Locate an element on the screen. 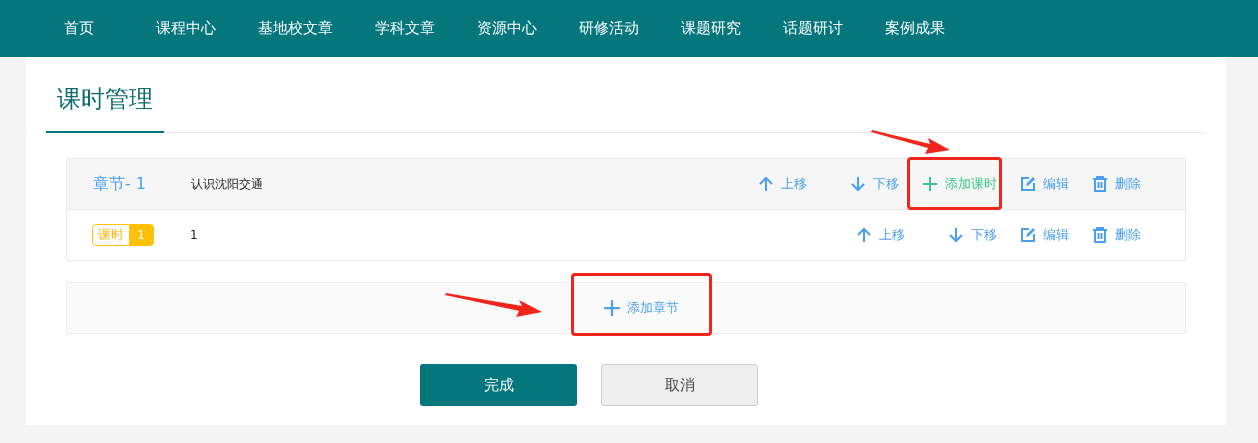 This screenshot has height=443, width=1258. nav-item: 基地校文章 is located at coordinates (295, 28).